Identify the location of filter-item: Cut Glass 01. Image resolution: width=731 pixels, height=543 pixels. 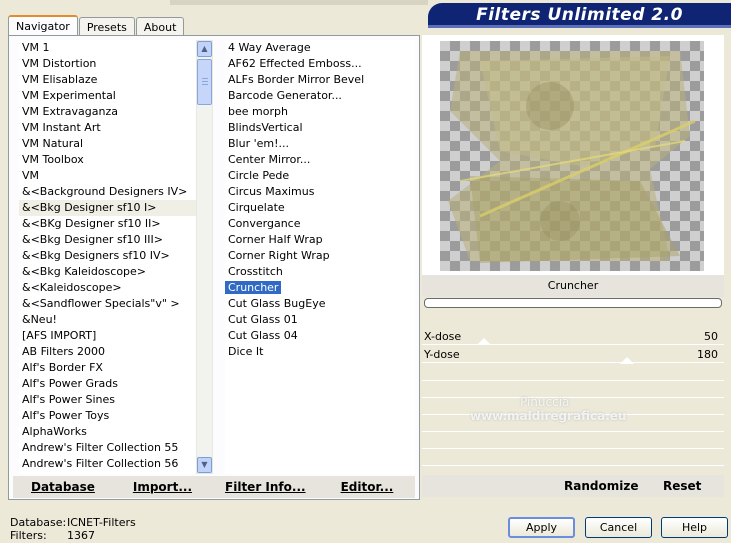
(320, 320).